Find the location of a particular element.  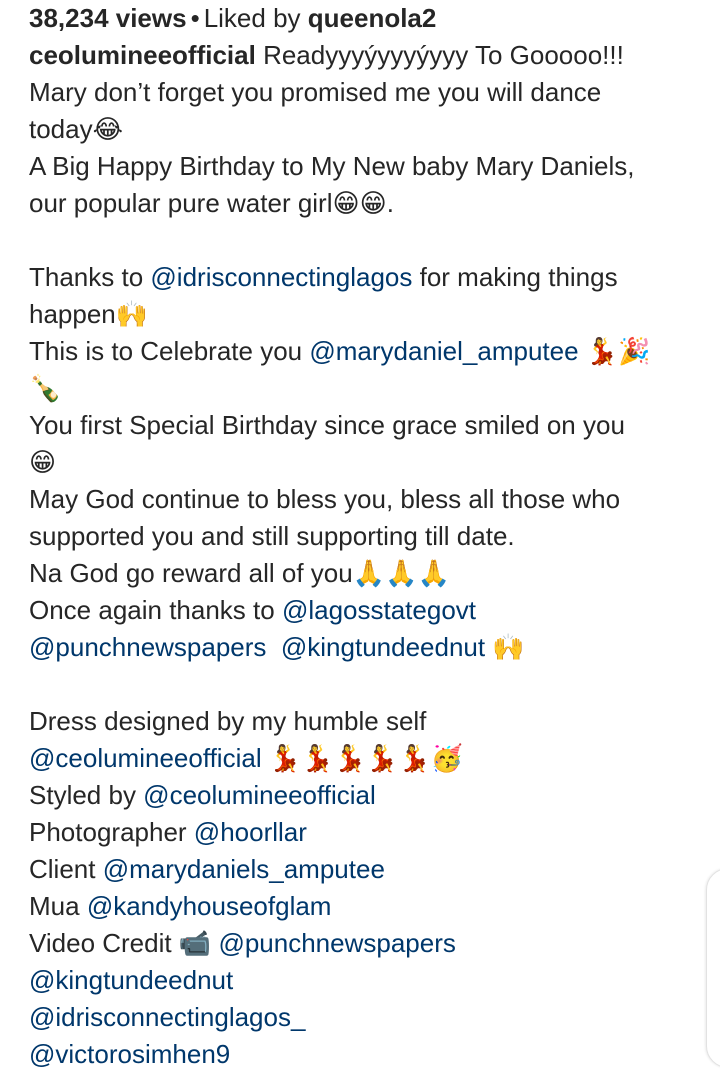

caption-emoji: 🙌 is located at coordinates (505, 647).